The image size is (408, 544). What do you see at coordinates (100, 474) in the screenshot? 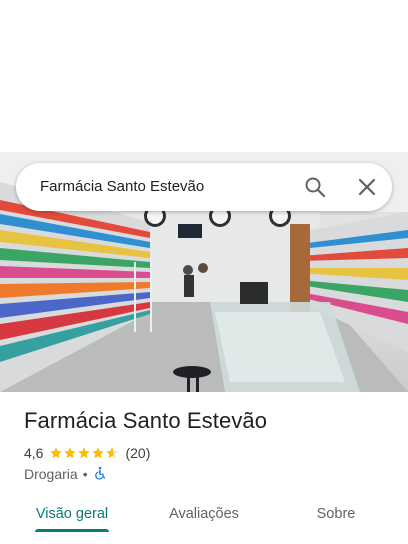
I see `wheelchair-icon` at bounding box center [100, 474].